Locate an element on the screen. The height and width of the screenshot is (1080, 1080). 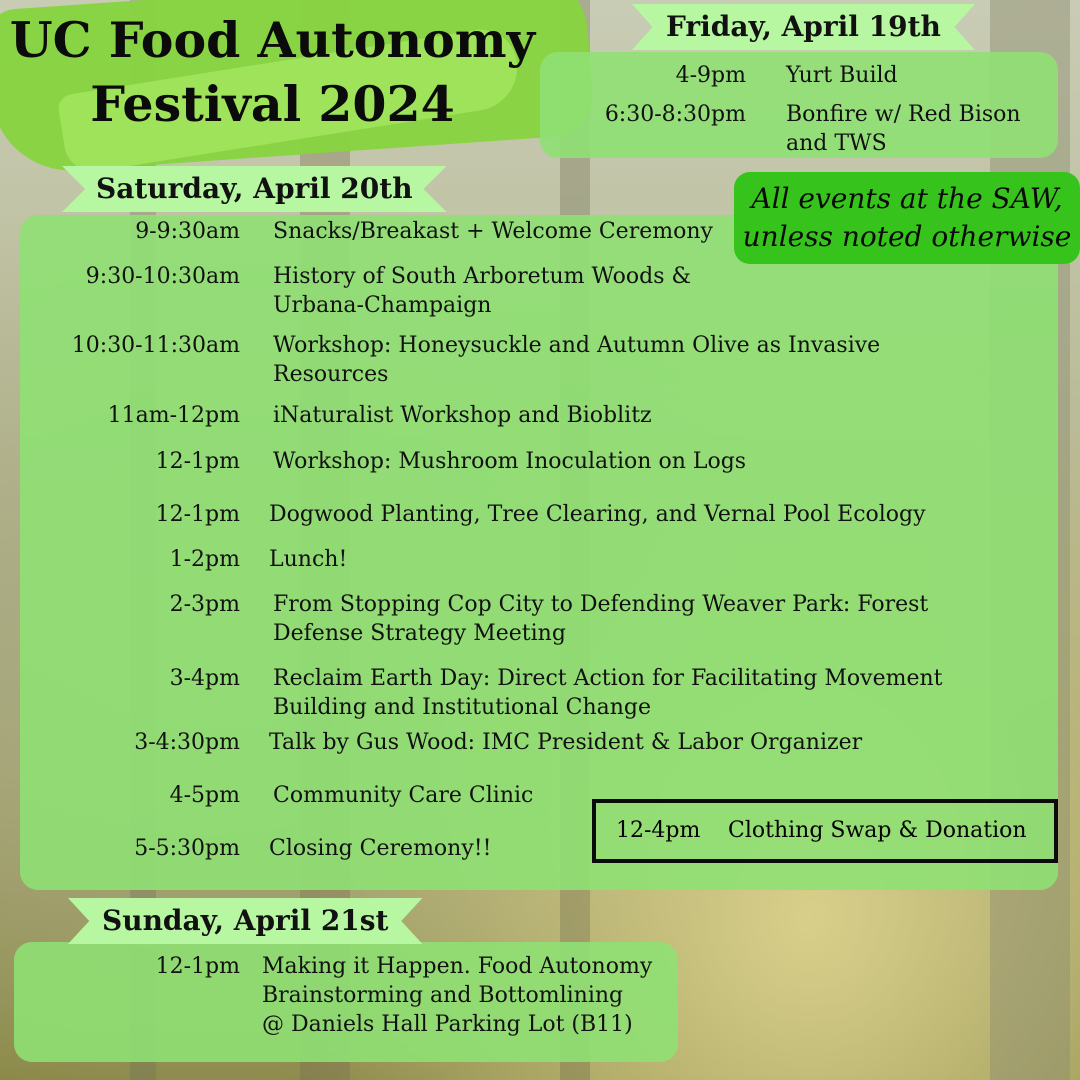
note-line-2: unless noted otherwise is located at coordinates (907, 236).